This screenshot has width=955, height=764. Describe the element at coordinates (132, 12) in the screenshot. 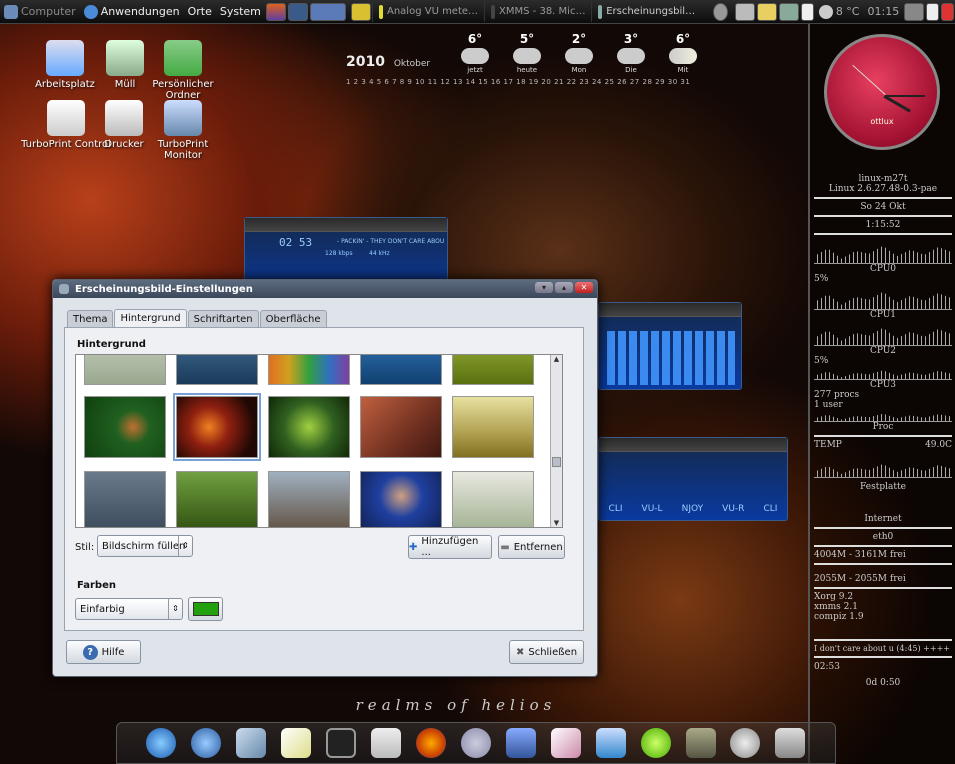

I see `applications-menu: Anwendungen` at that location.